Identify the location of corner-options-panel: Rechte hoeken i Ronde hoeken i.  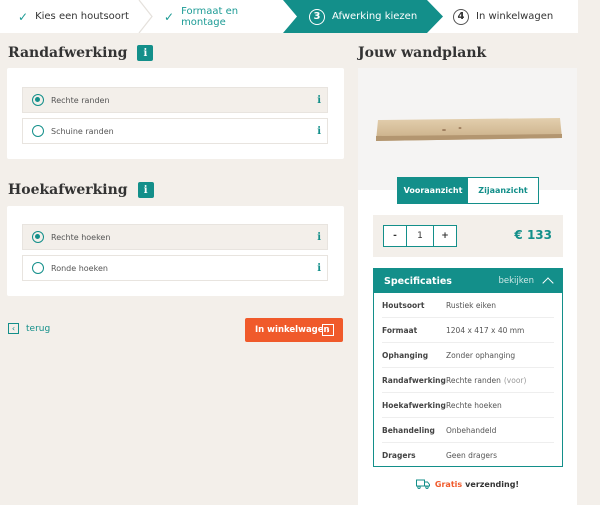
(175, 251).